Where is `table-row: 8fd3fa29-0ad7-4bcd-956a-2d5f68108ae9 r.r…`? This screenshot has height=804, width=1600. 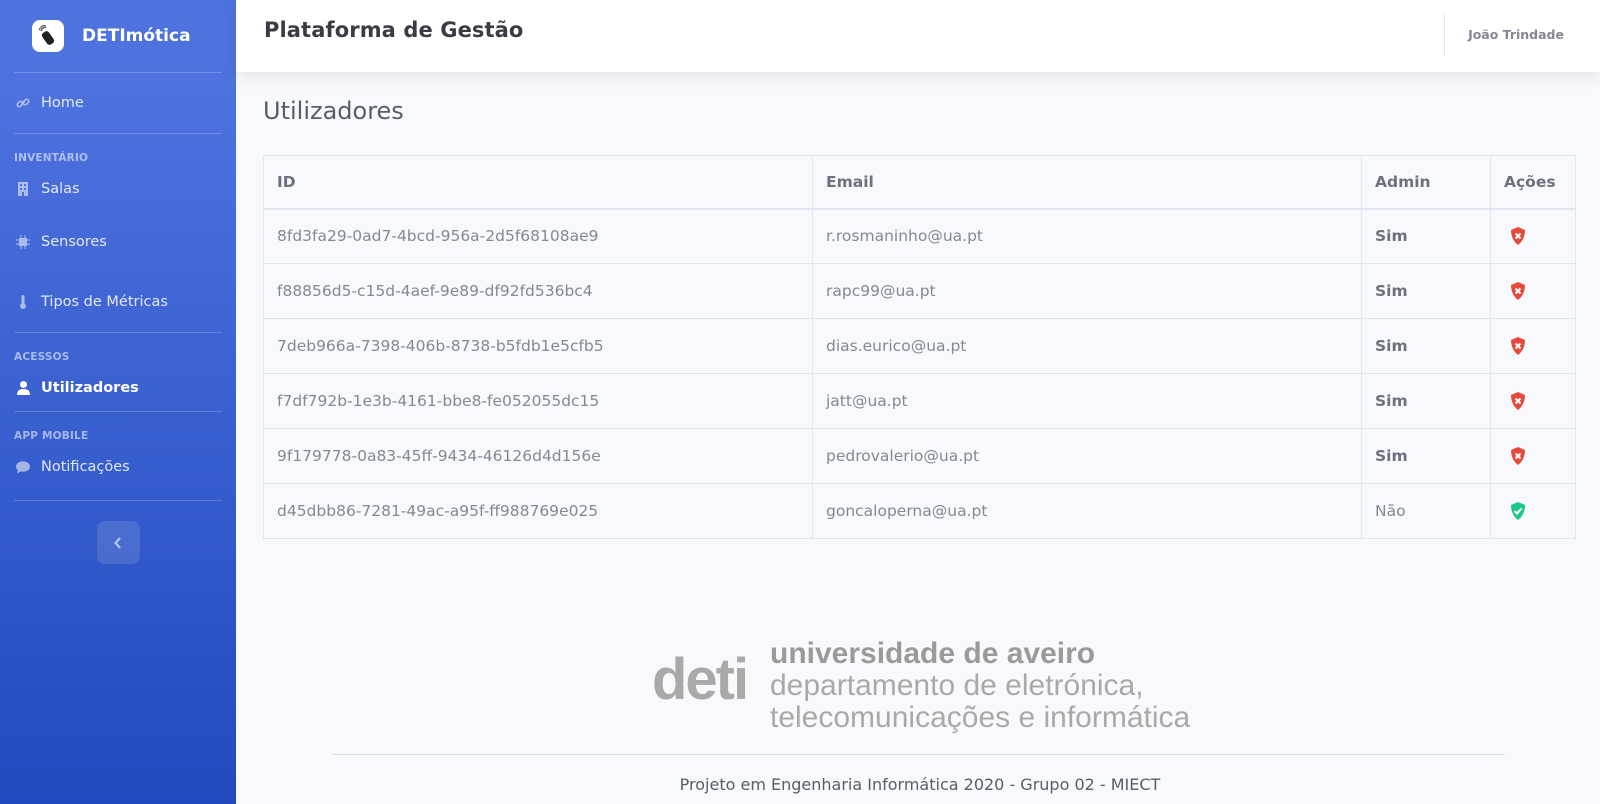
table-row: 8fd3fa29-0ad7-4bcd-956a-2d5f68108ae9 r.r… is located at coordinates (919, 236).